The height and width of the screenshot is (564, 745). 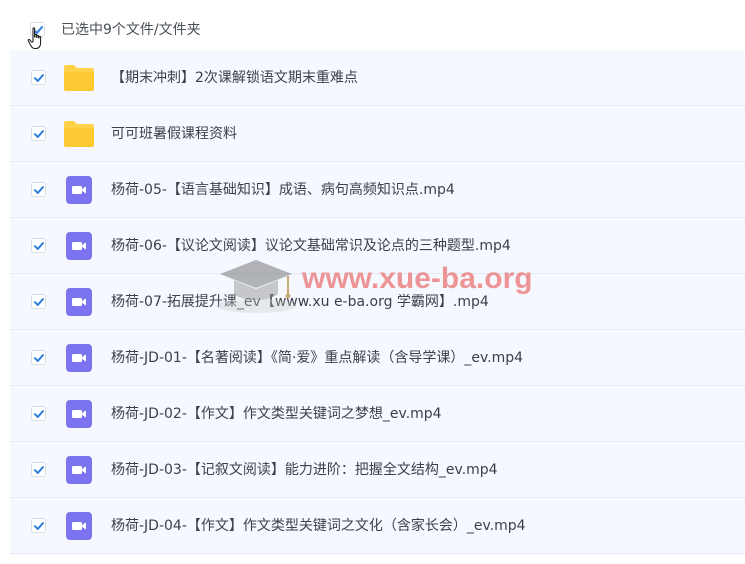 What do you see at coordinates (131, 30) in the screenshot?
I see `selected-count-text: 已选中9个文件/文件夹` at bounding box center [131, 30].